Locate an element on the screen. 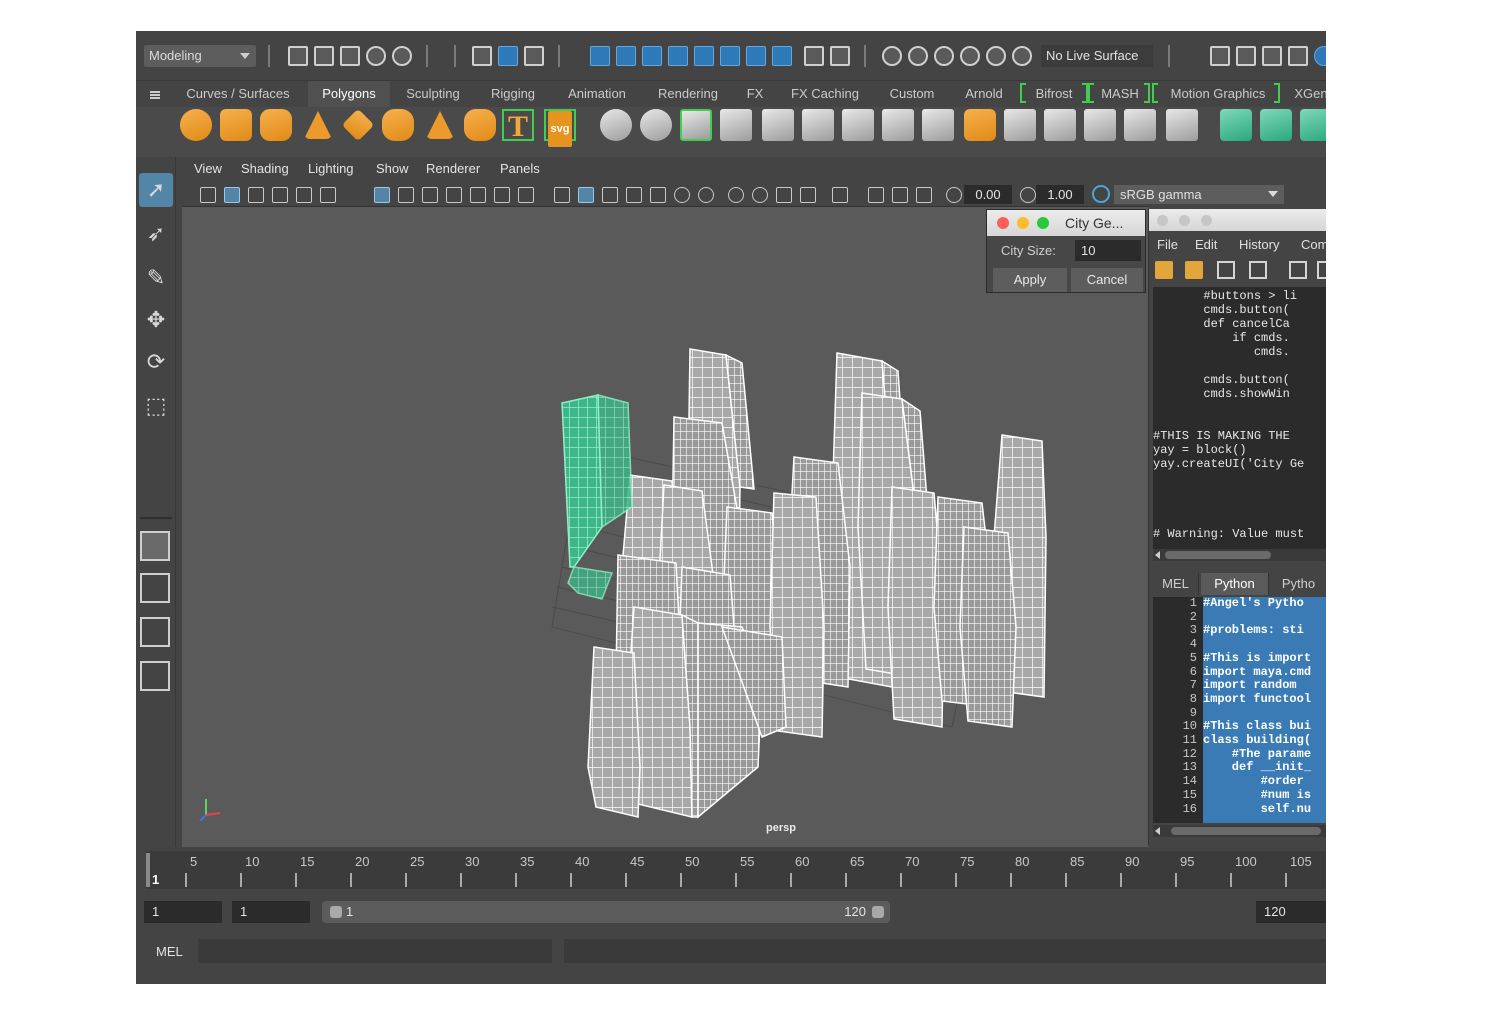 The height and width of the screenshot is (1011, 1490). uv-editor-icon is located at coordinates (1182, 125).